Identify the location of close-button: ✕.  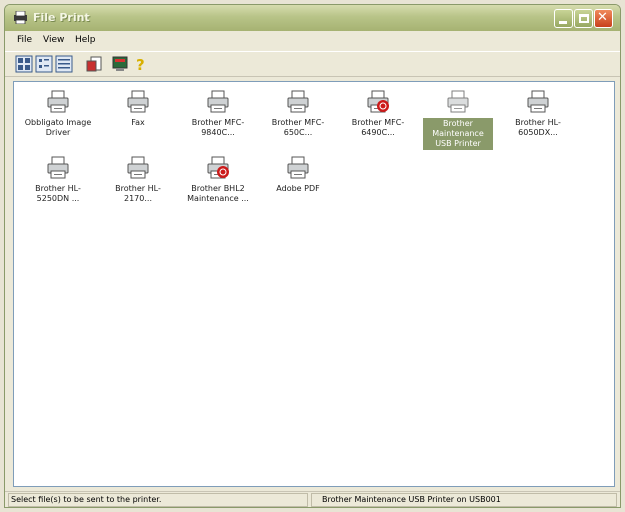
(603, 18).